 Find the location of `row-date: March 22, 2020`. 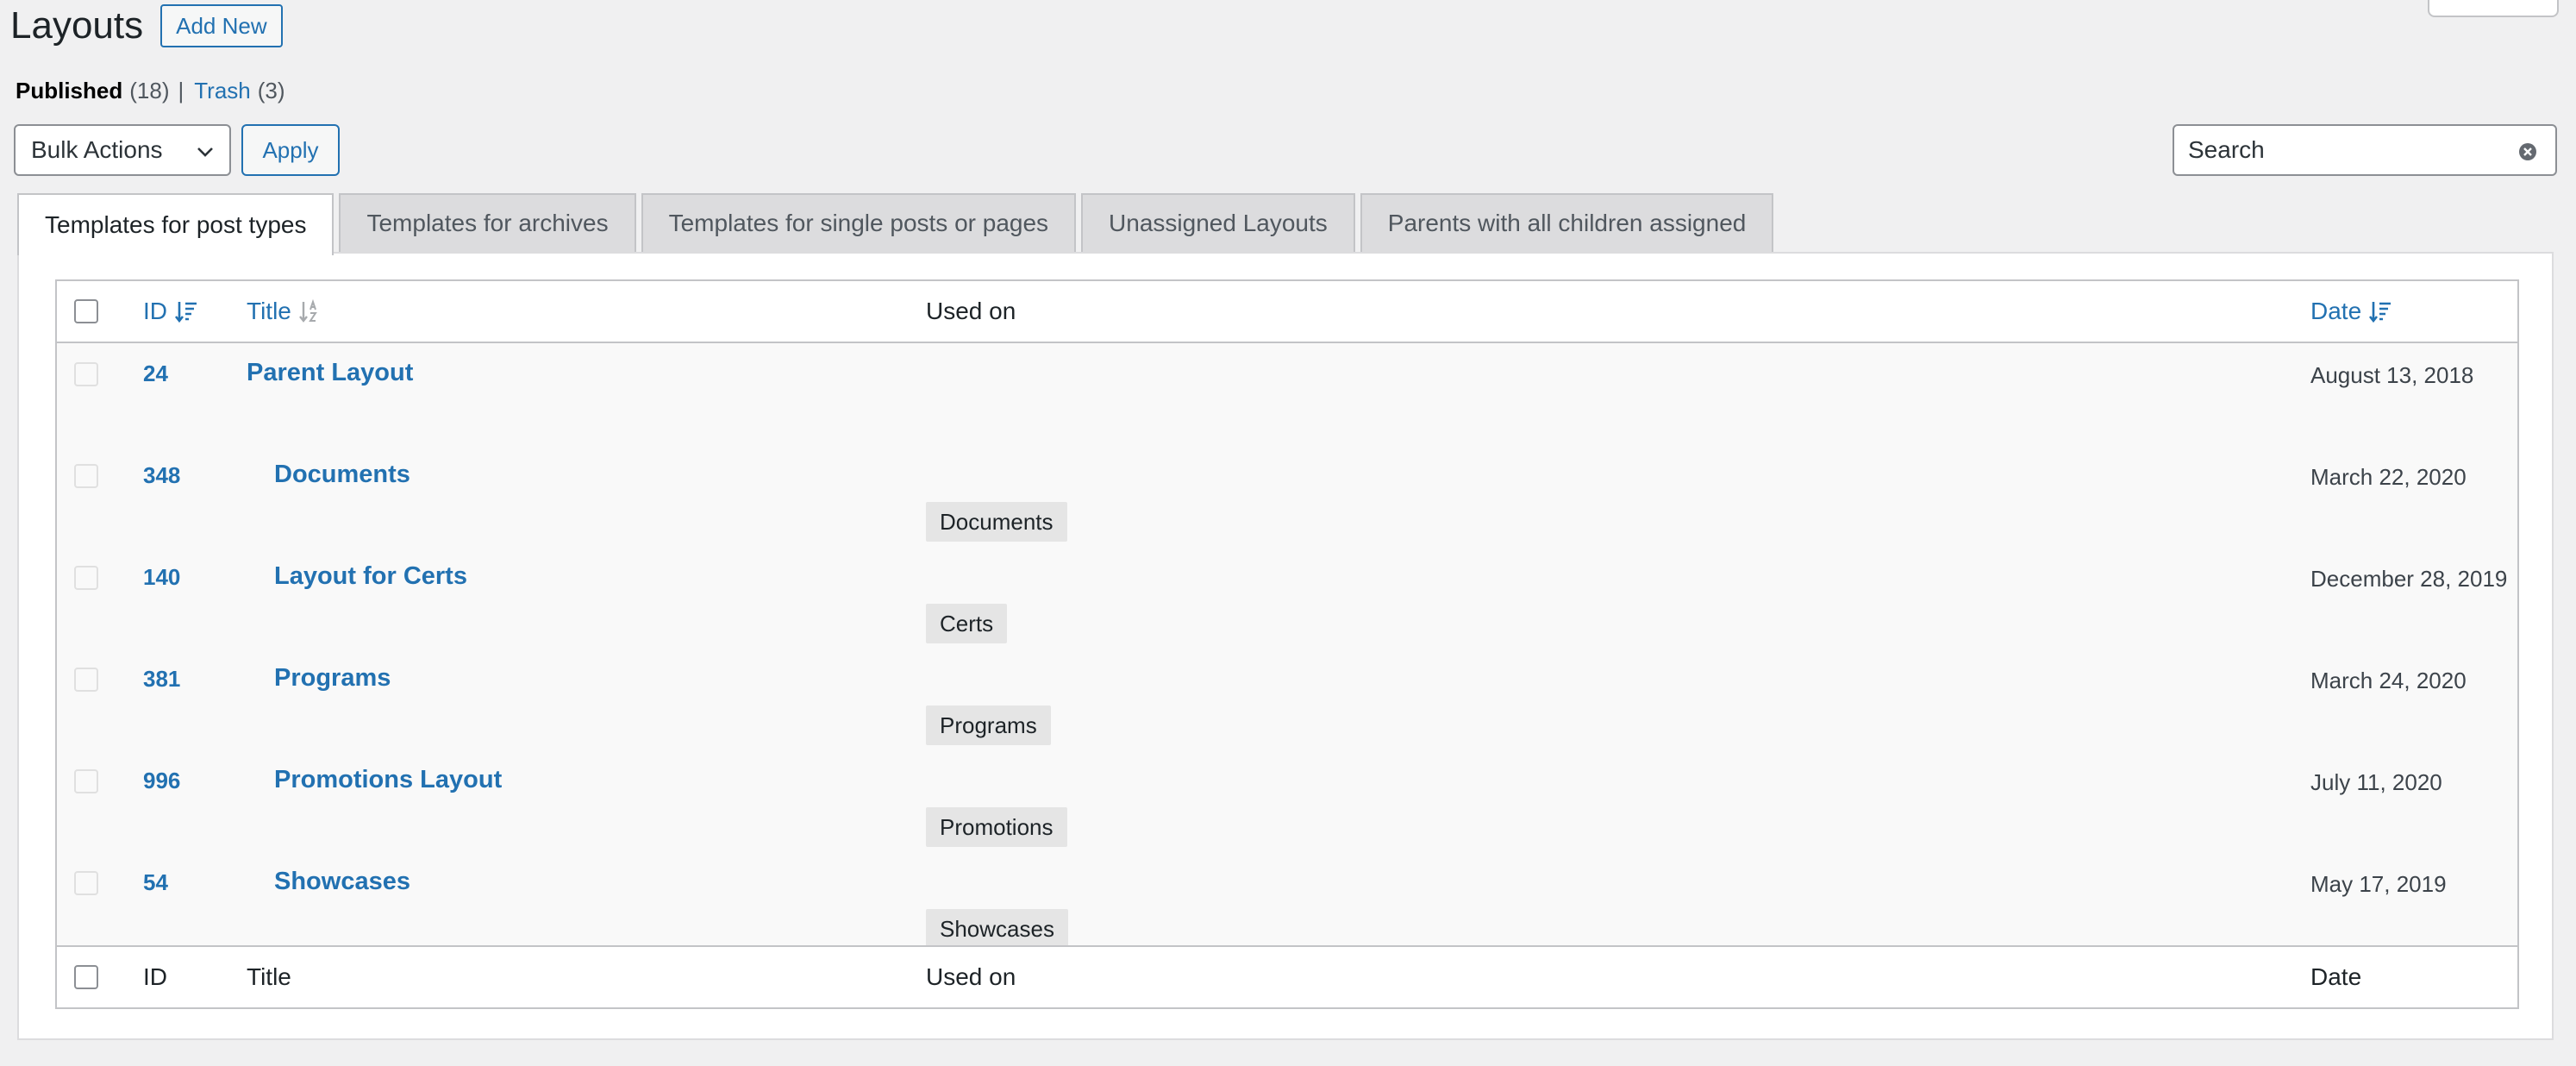

row-date: March 22, 2020 is located at coordinates (2389, 477).